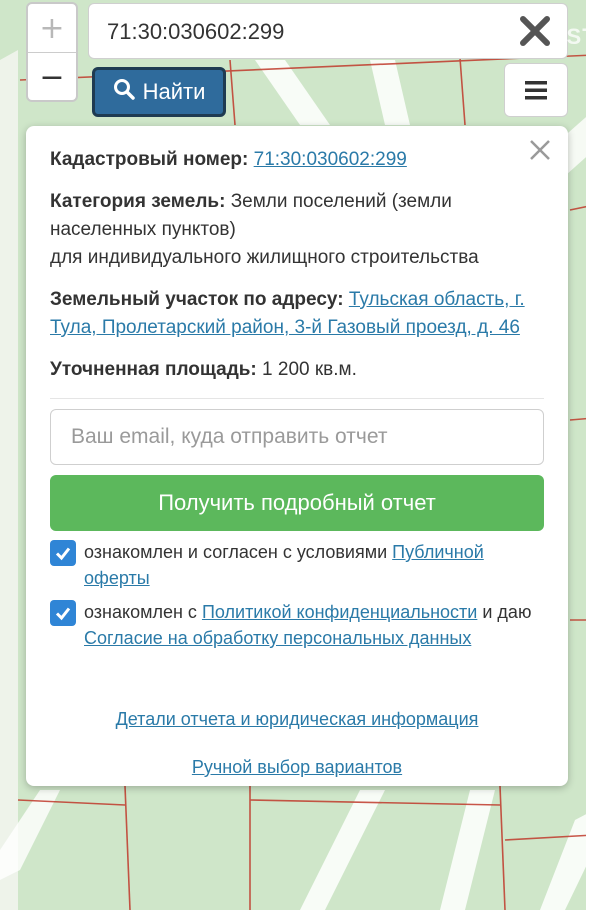 This screenshot has height=910, width=594. Describe the element at coordinates (52, 28) in the screenshot. I see `zoom-in-button: +` at that location.